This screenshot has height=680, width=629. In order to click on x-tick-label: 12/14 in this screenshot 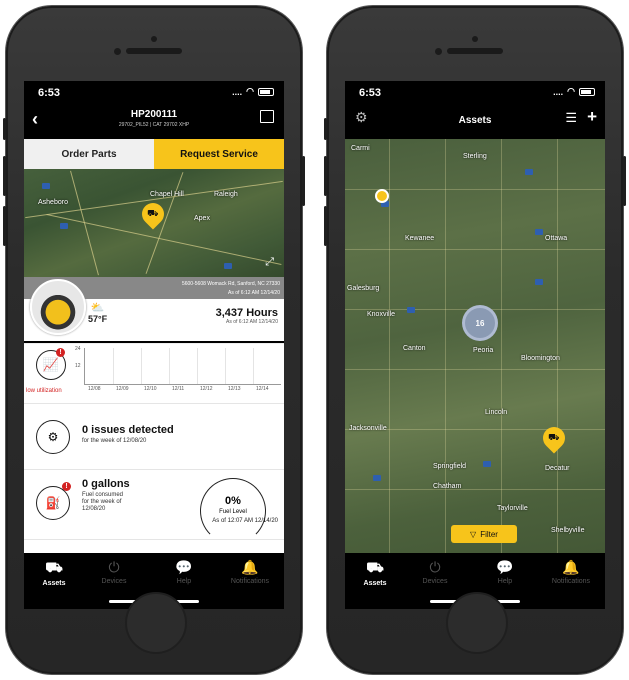, I will do `click(262, 389)`.